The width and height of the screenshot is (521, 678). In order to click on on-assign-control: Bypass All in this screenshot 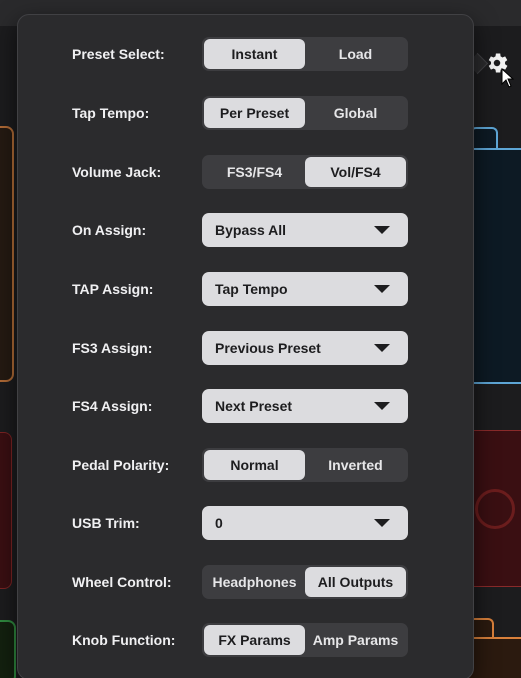, I will do `click(305, 230)`.